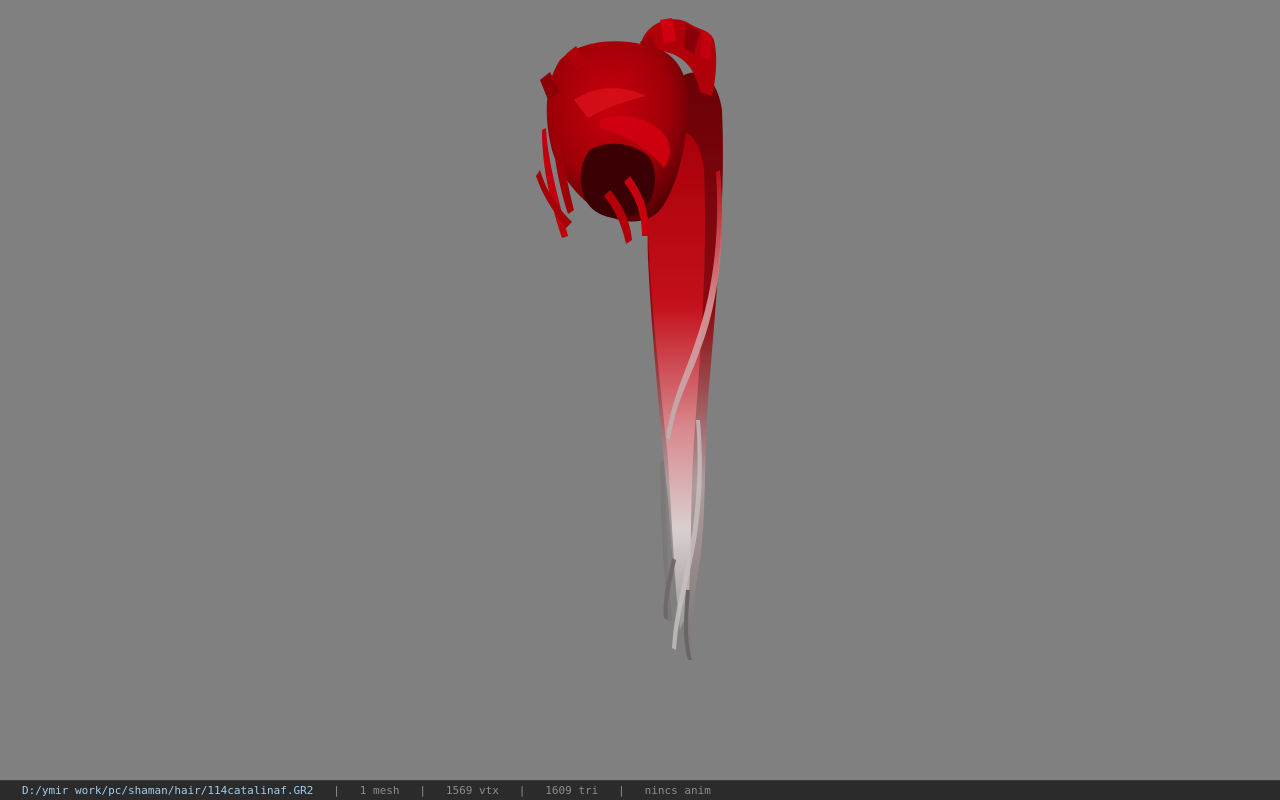 The image size is (1280, 800). Describe the element at coordinates (379, 790) in the screenshot. I see `mesh-count-text: 1 mesh` at that location.